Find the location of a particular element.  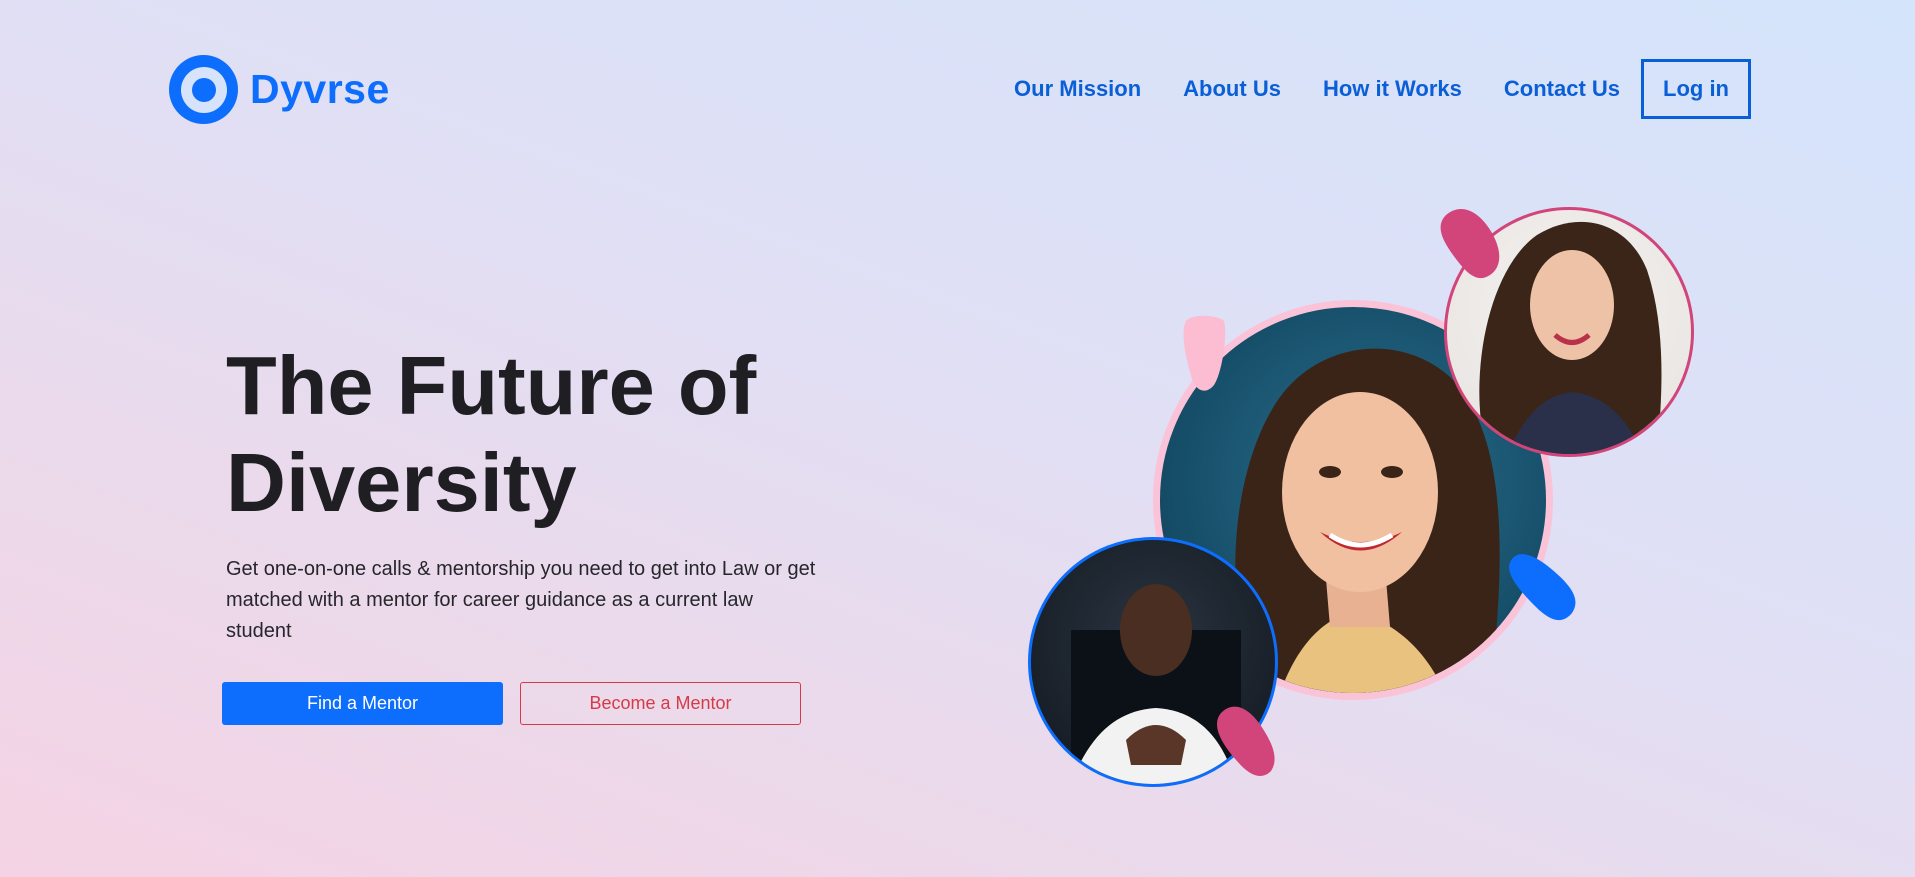

login-button: Log in is located at coordinates (1696, 89).